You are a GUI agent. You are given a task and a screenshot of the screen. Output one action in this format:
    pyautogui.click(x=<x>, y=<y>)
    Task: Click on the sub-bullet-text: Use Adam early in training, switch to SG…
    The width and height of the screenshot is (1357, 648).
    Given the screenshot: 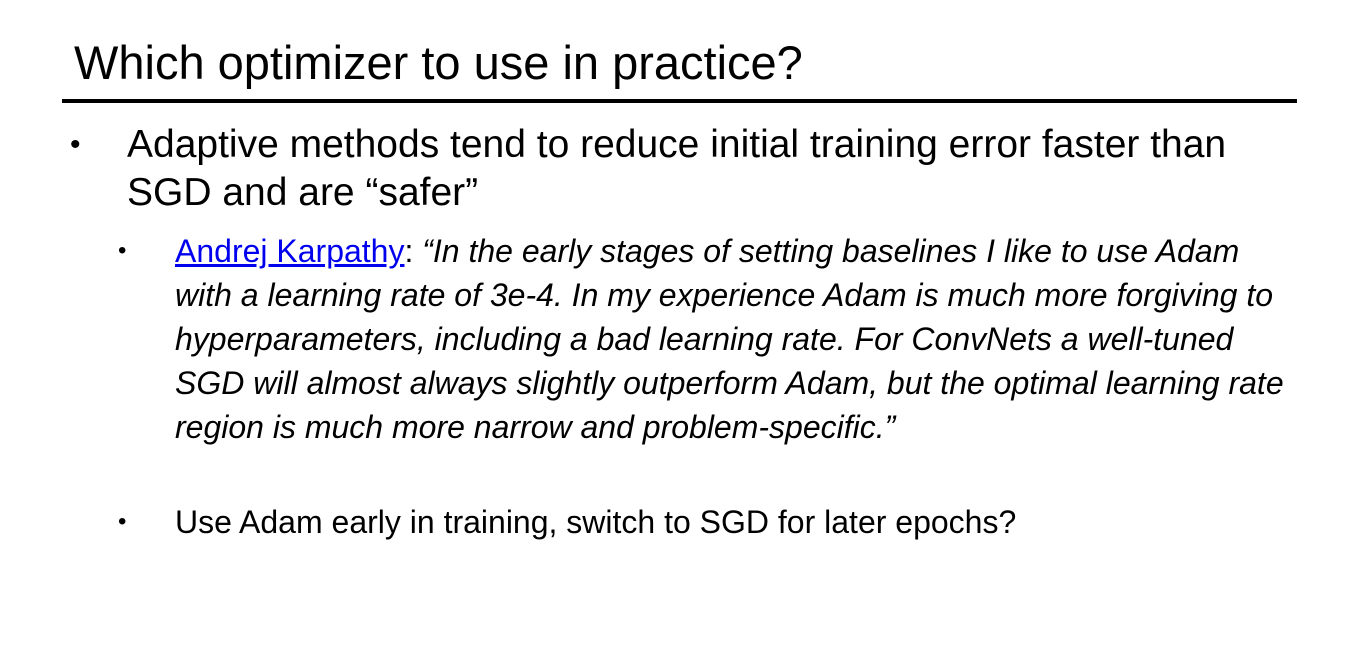 What is the action you would take?
    pyautogui.click(x=596, y=522)
    